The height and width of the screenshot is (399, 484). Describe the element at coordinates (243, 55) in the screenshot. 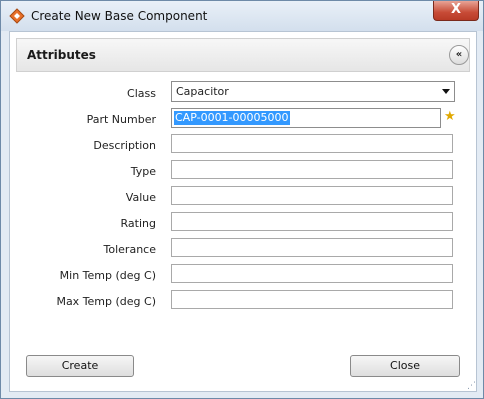

I see `attributes-section-header: Attributes «` at that location.